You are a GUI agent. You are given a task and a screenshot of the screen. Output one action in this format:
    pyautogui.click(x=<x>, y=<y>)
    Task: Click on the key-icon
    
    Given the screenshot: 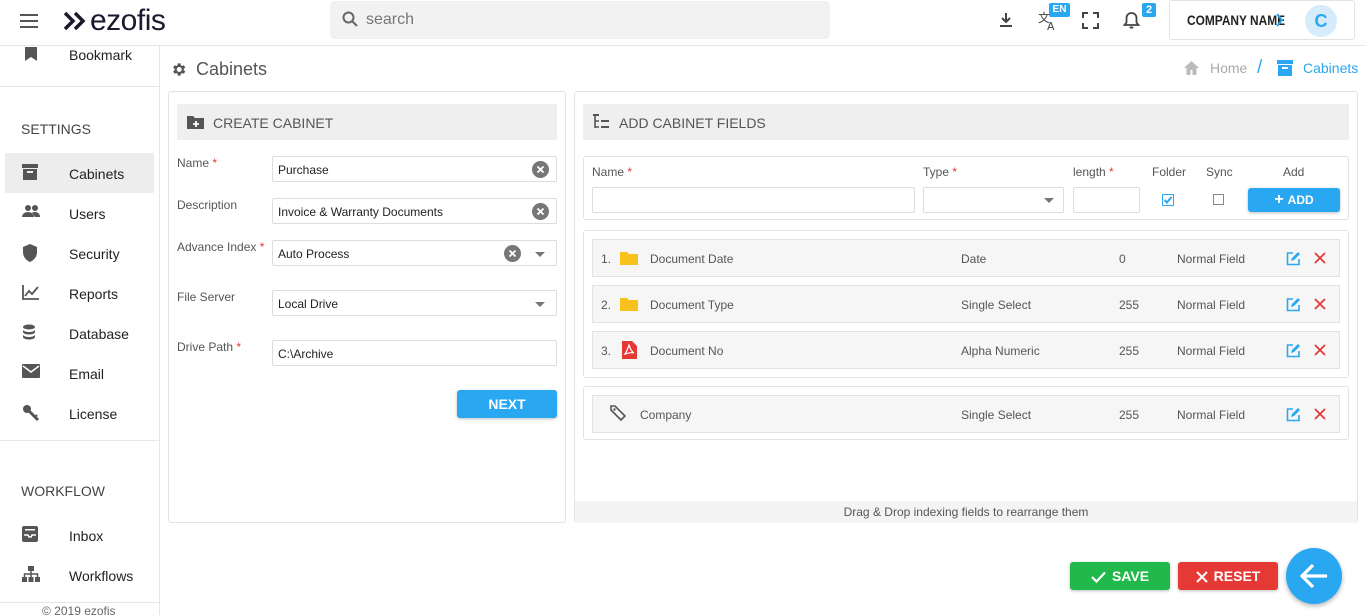 What is the action you would take?
    pyautogui.click(x=31, y=413)
    